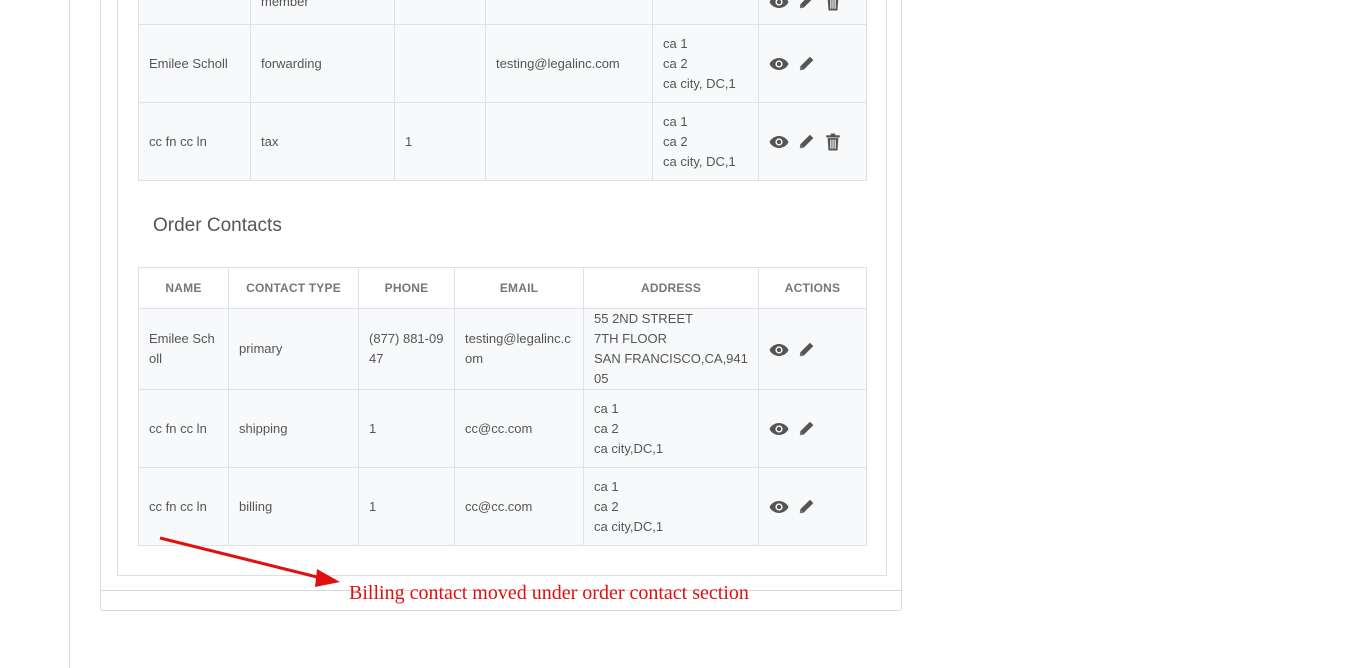 The height and width of the screenshot is (668, 1351). I want to click on column-header-phone: PHONE, so click(406, 288).